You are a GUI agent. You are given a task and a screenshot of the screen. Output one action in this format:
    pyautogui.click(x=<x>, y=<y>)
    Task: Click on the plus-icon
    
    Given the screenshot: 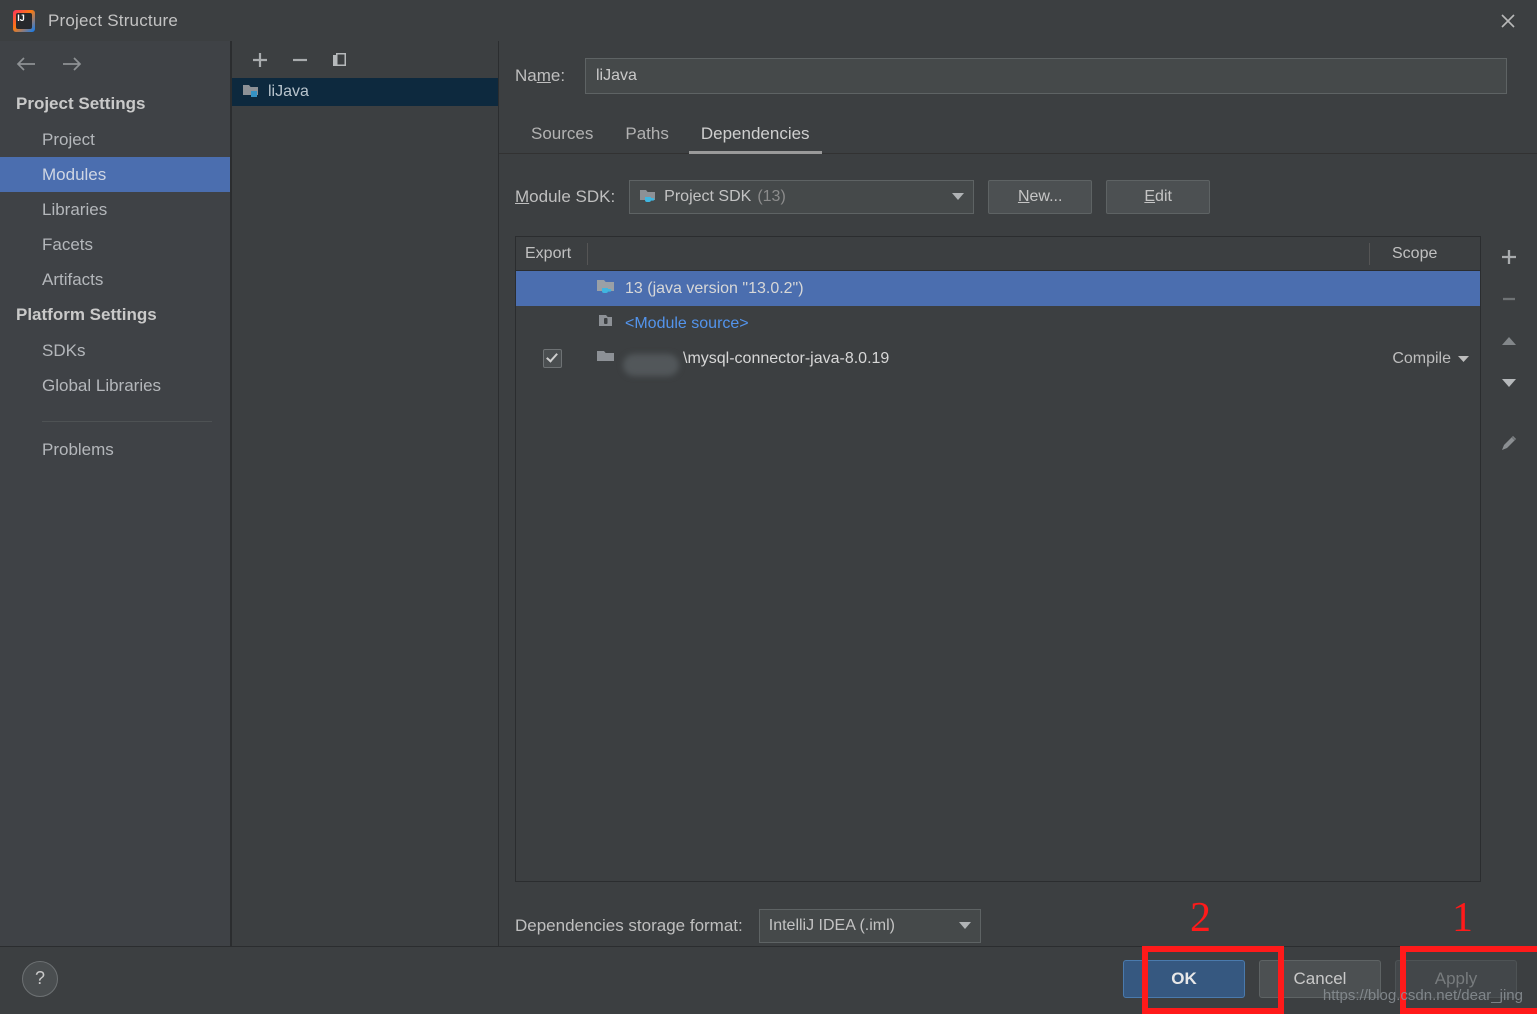 What is the action you would take?
    pyautogui.click(x=260, y=60)
    